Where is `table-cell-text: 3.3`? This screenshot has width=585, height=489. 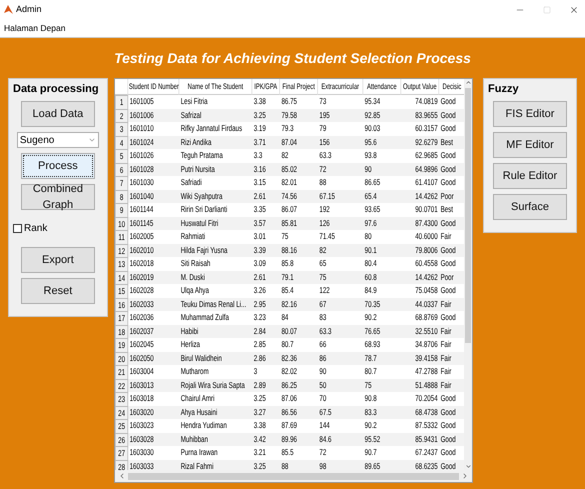 table-cell-text: 3.3 is located at coordinates (258, 155).